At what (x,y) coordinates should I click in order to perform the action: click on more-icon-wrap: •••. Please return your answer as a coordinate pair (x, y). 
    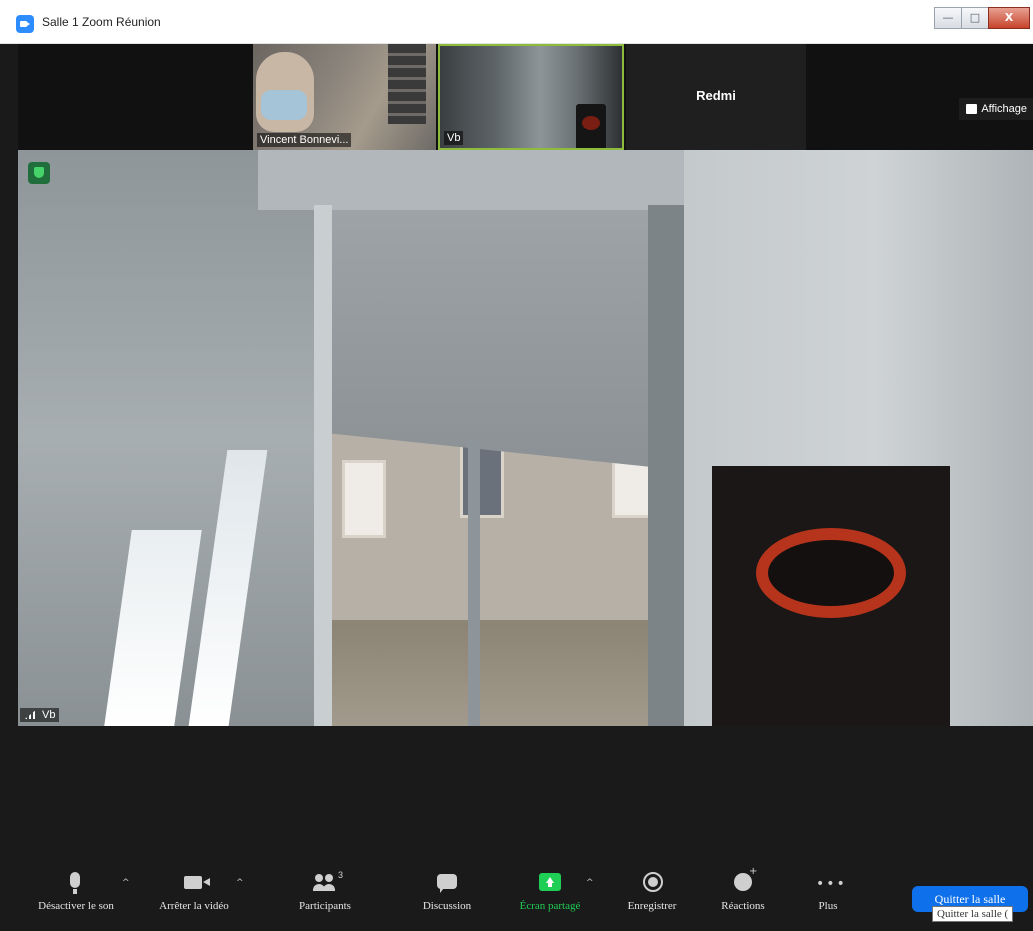
    Looking at the image, I should click on (828, 883).